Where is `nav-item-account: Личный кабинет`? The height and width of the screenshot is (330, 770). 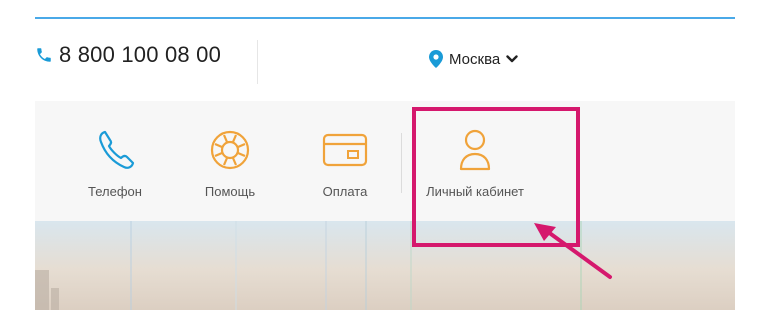
nav-item-account: Личный кабинет is located at coordinates (475, 161).